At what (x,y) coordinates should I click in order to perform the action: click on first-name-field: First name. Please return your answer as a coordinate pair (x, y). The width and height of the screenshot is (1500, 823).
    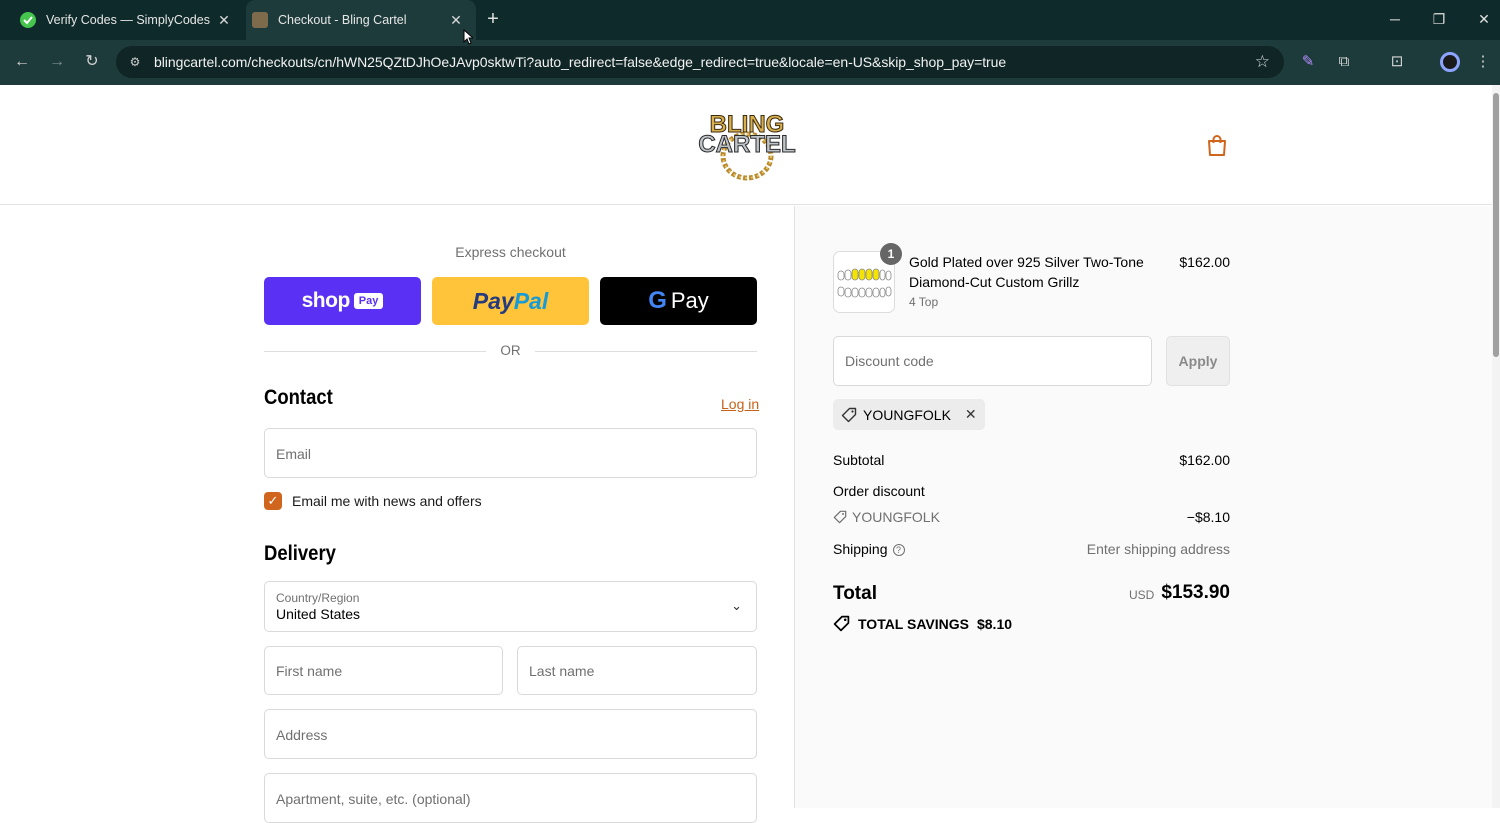
    Looking at the image, I should click on (383, 670).